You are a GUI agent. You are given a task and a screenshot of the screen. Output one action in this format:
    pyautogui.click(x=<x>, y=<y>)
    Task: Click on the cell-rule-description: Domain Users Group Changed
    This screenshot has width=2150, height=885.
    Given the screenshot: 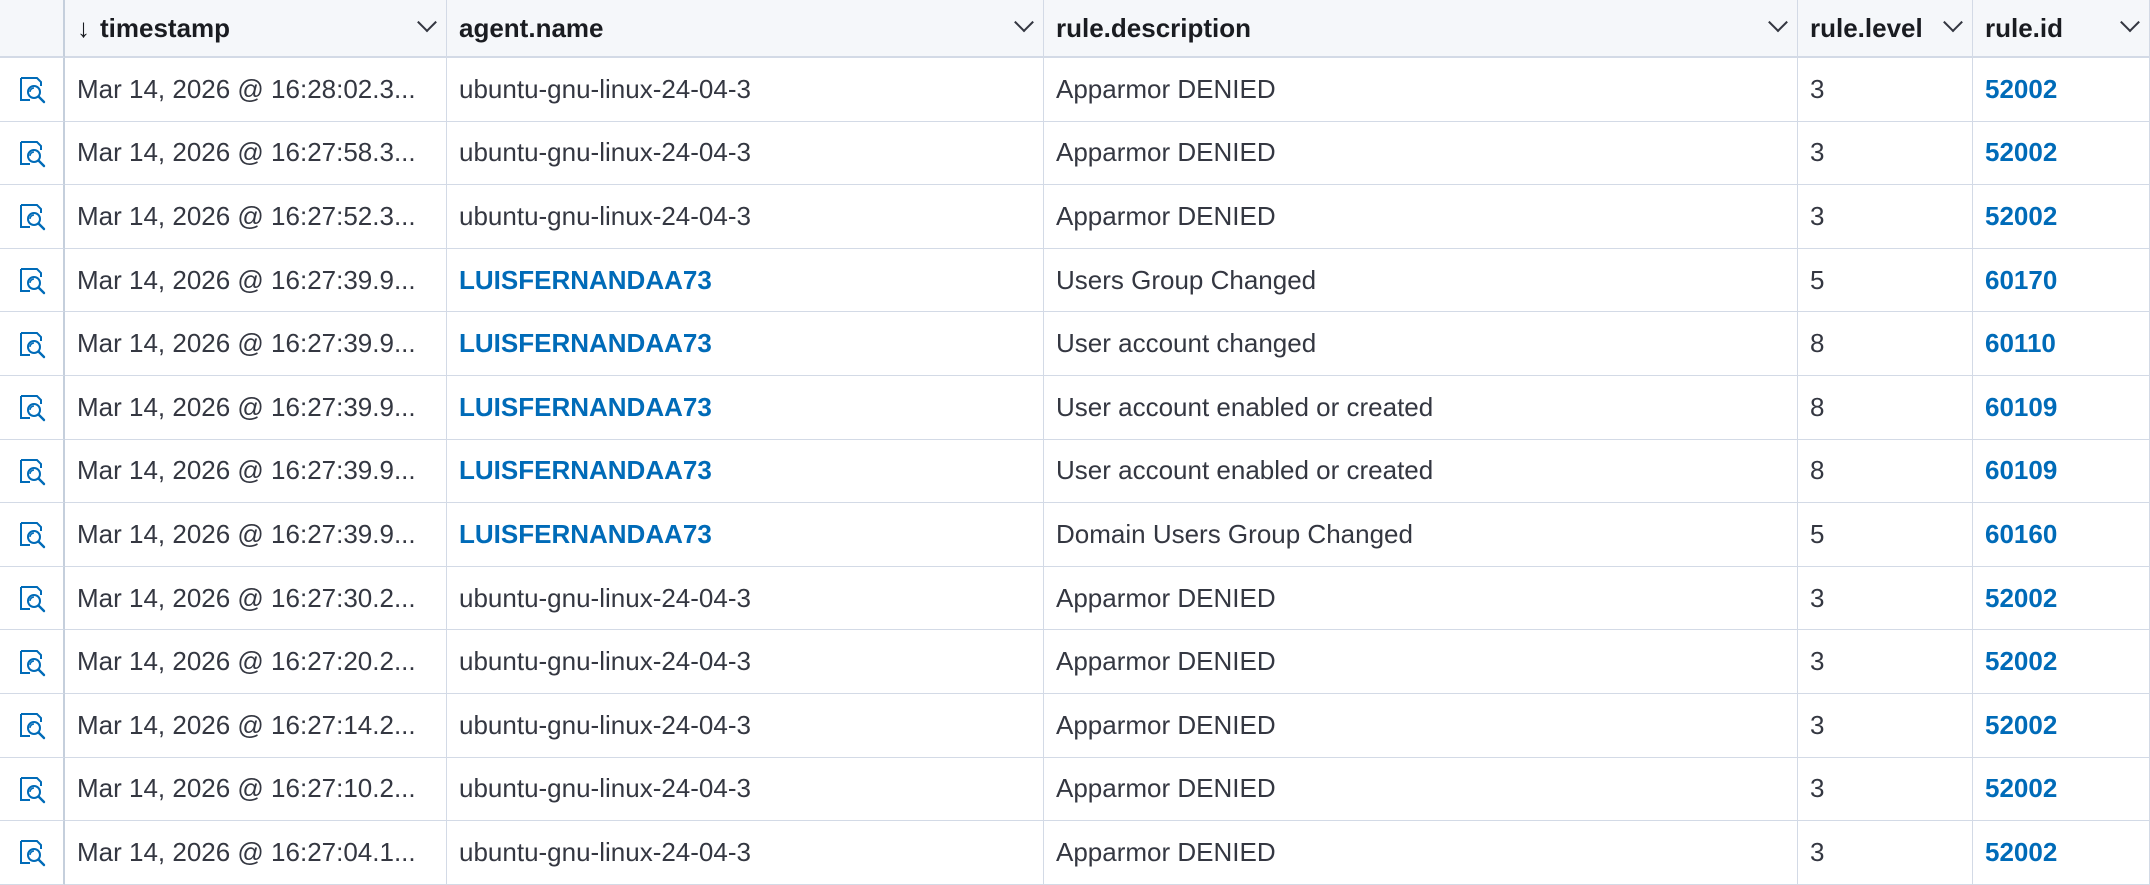 What is the action you would take?
    pyautogui.click(x=1421, y=535)
    